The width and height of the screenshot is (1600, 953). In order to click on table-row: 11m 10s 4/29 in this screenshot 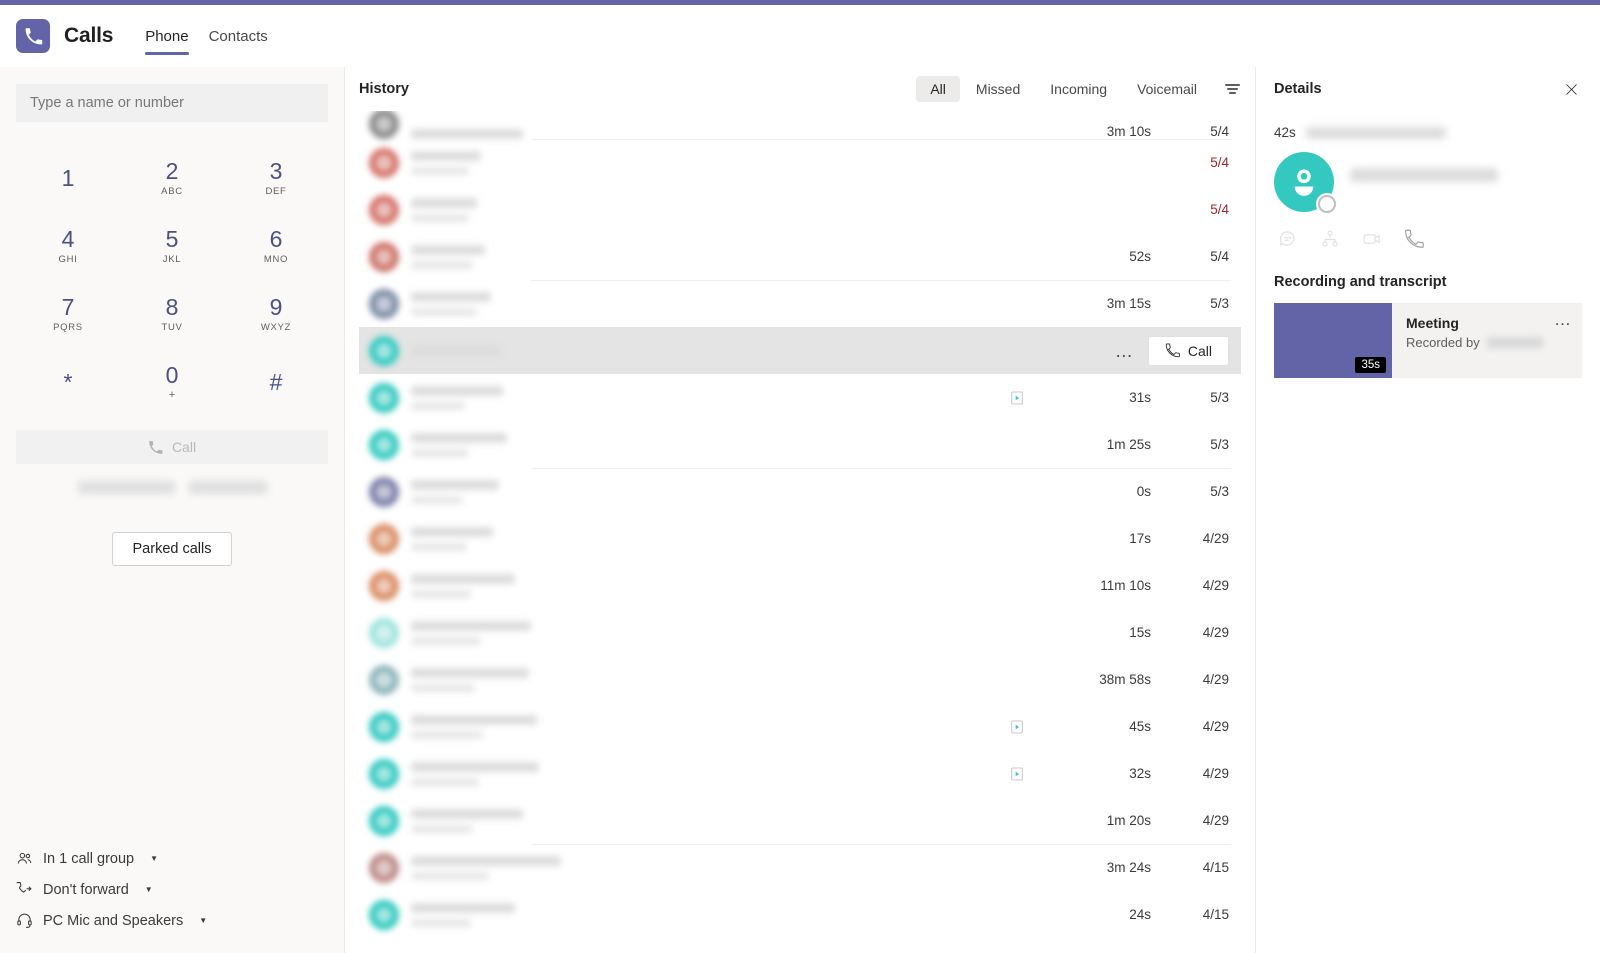, I will do `click(800, 585)`.